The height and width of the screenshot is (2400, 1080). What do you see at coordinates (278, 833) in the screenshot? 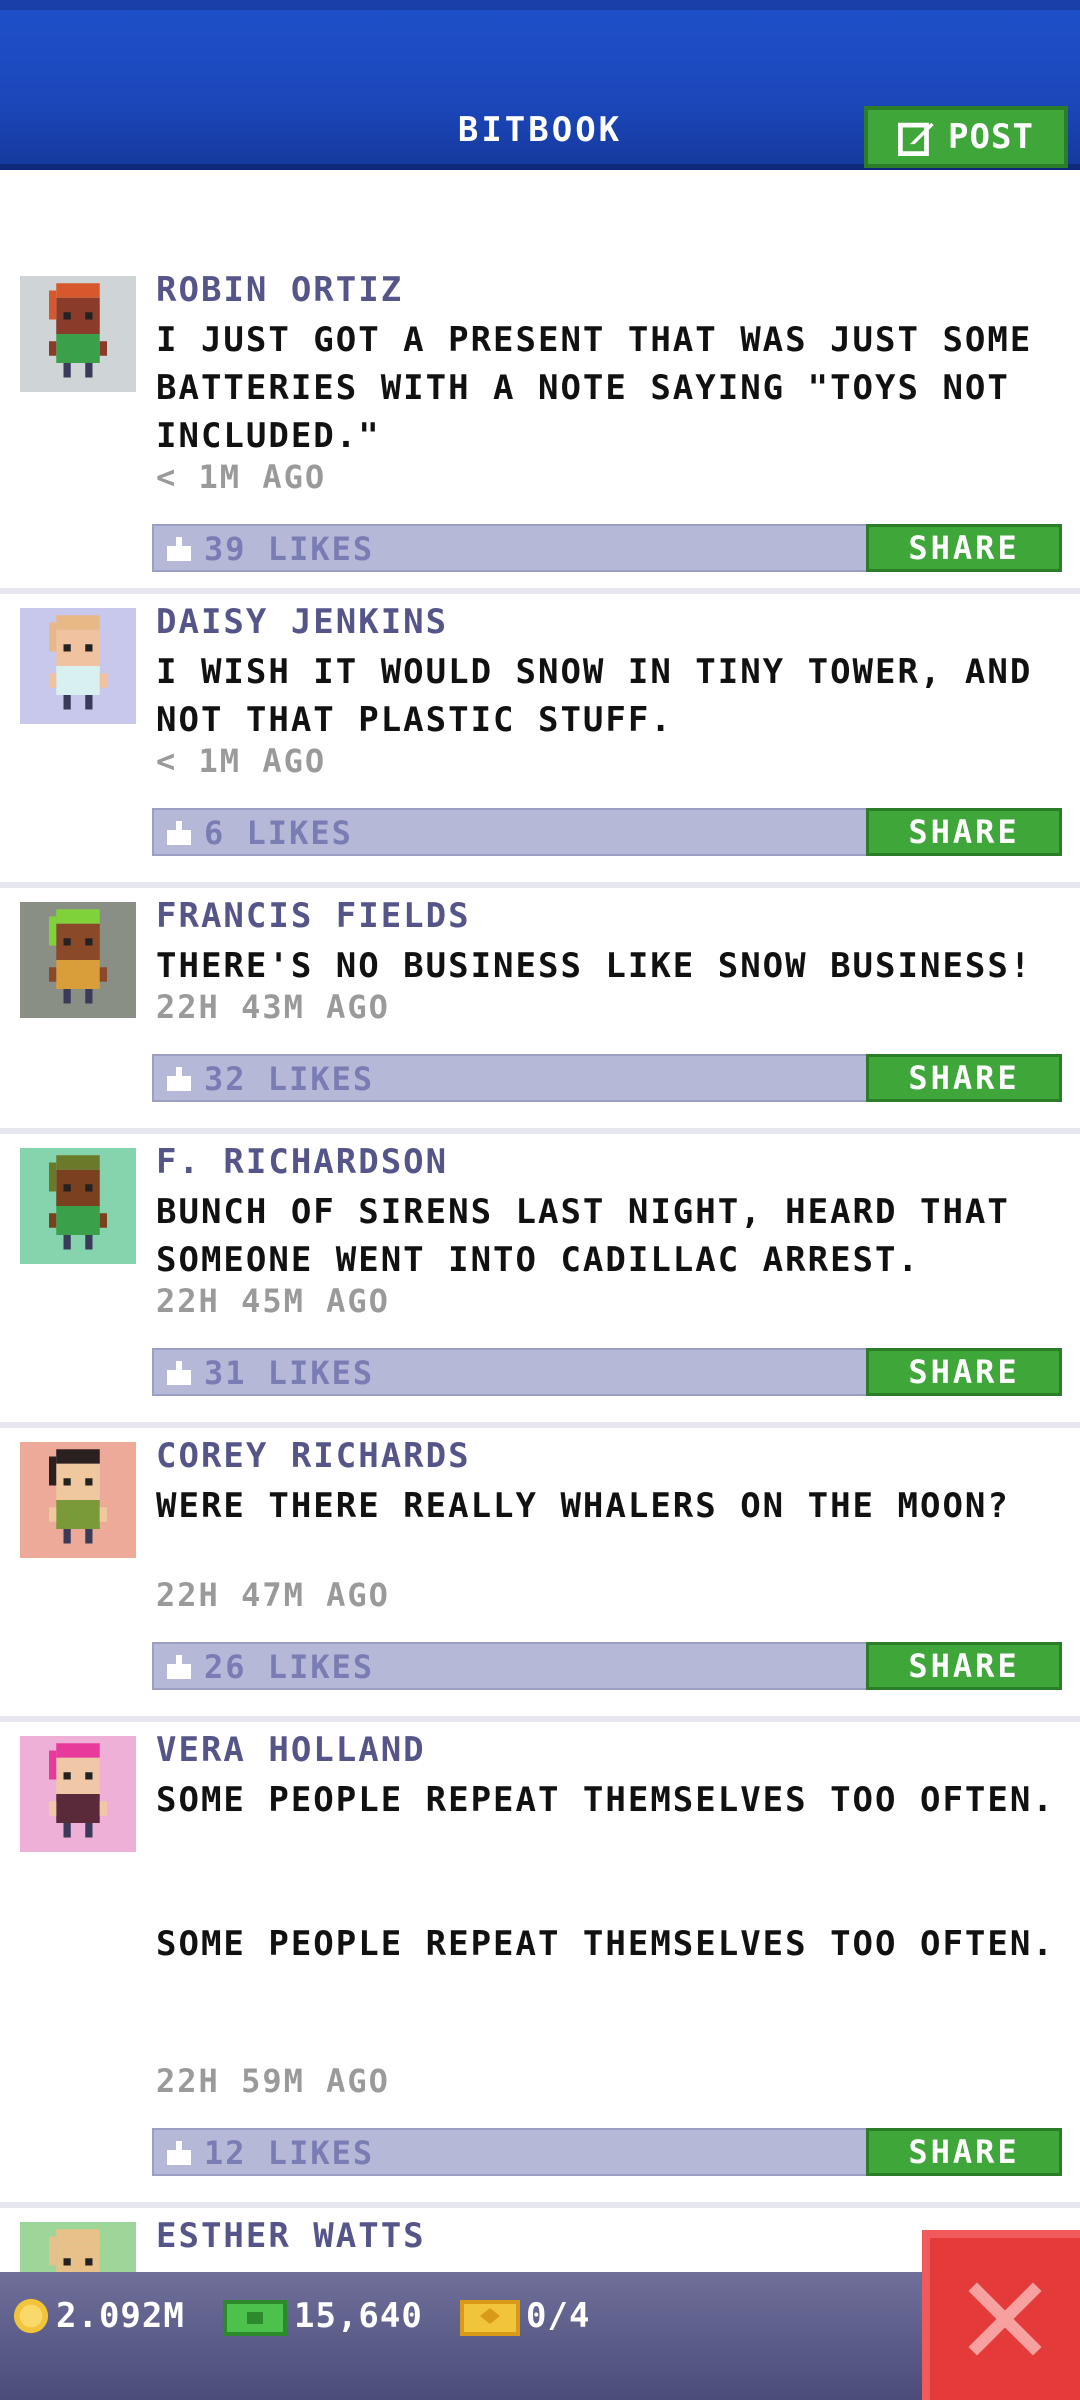
I see `likes-count: 6 LIKES` at bounding box center [278, 833].